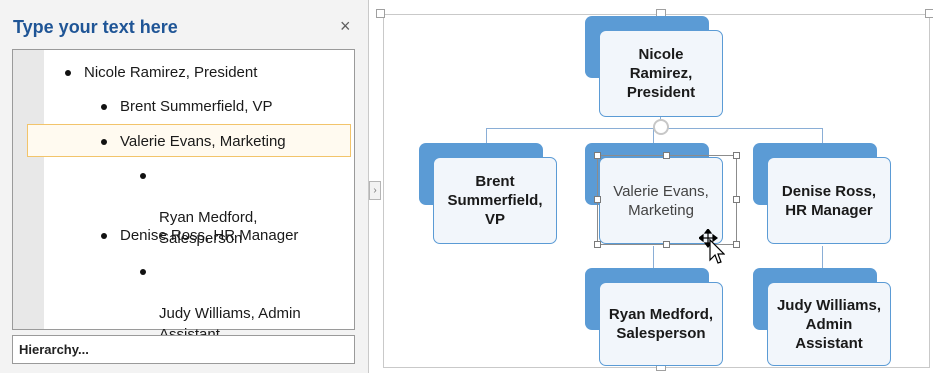  I want to click on node-label: Valerie Evans, Marketing, so click(661, 200).